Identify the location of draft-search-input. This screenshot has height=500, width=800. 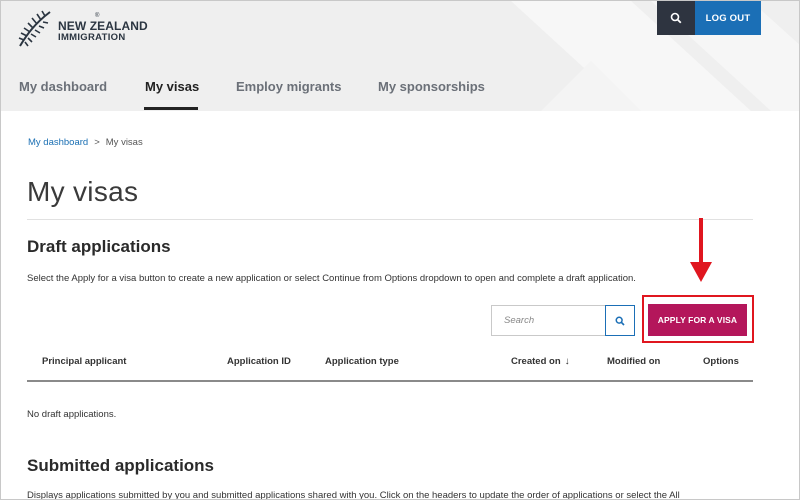
(548, 320).